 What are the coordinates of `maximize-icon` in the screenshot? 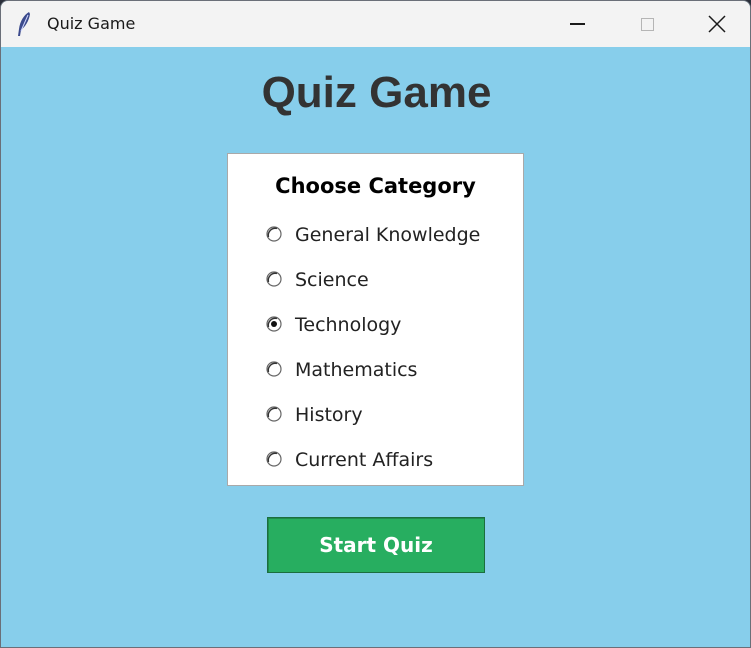 It's located at (647, 24).